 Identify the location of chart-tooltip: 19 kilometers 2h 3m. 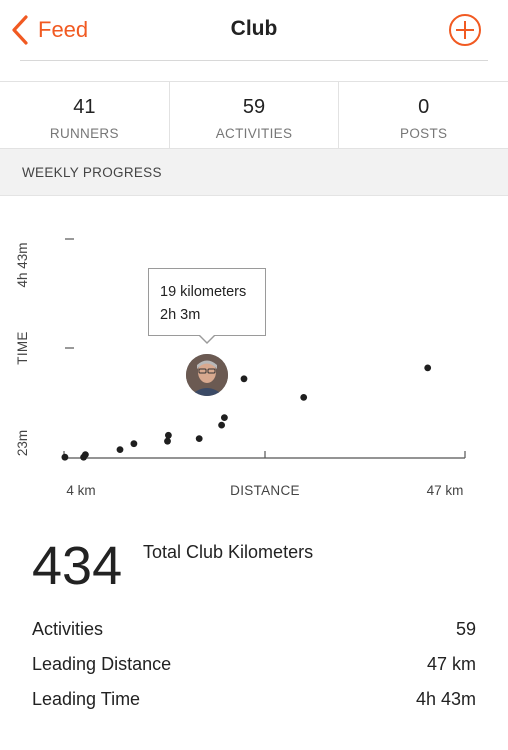
(207, 302).